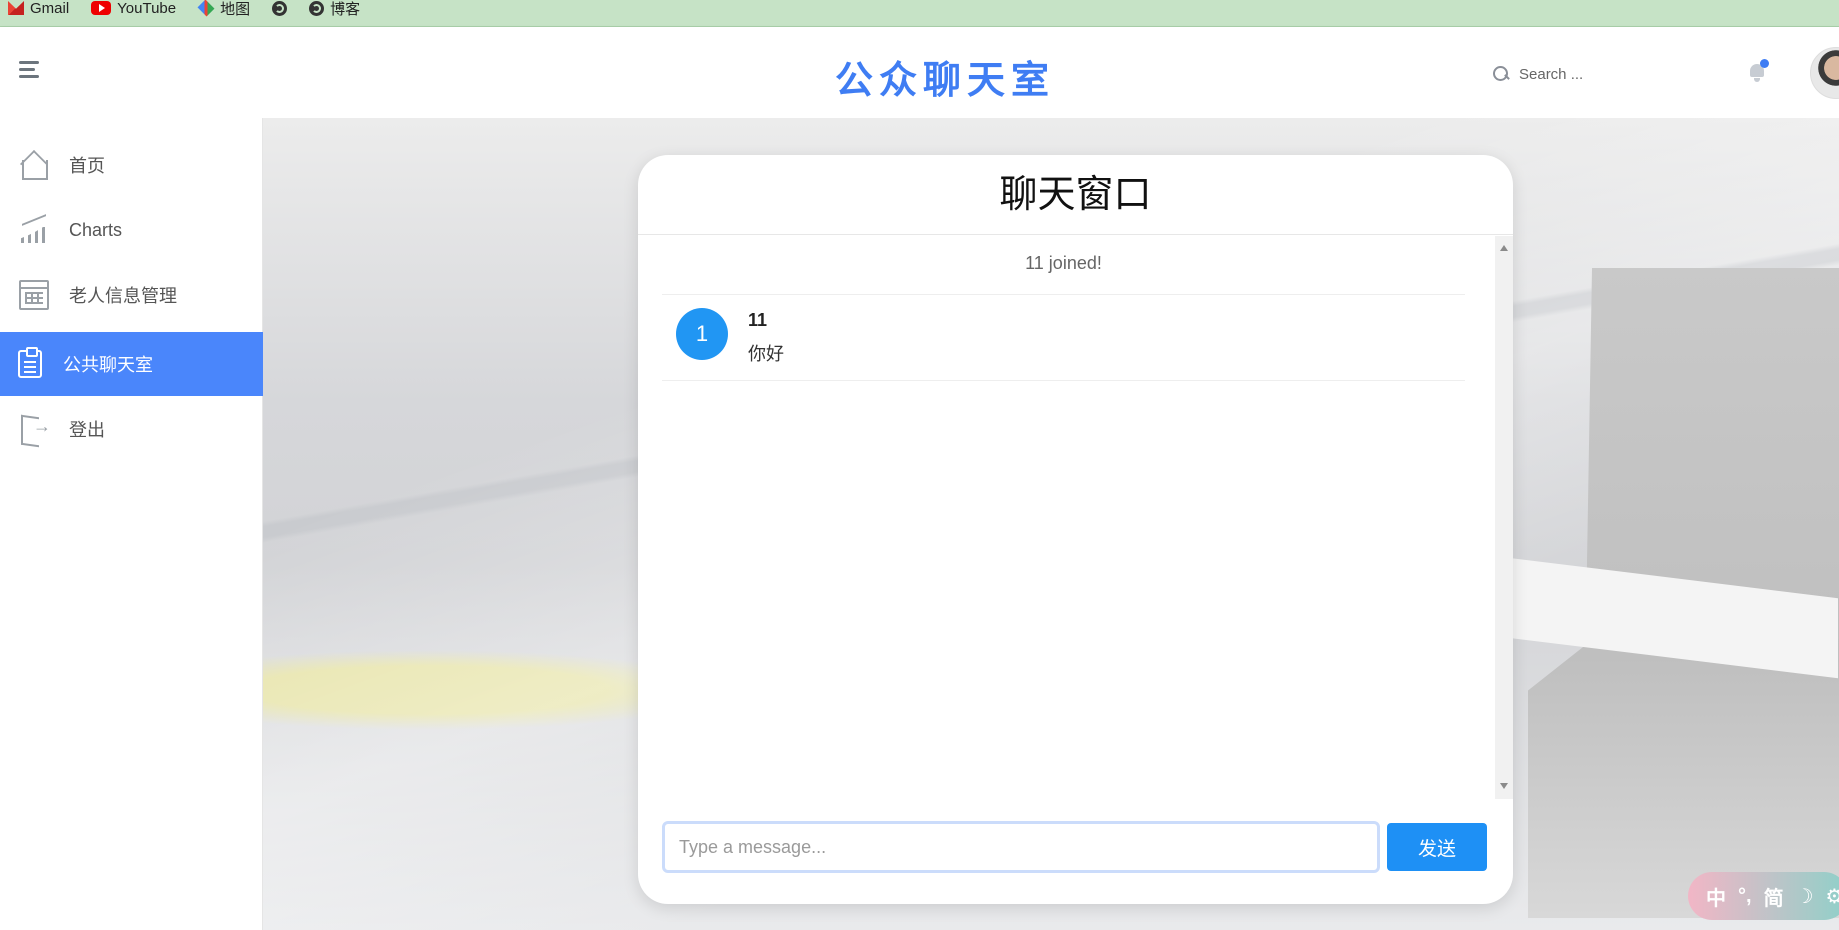 The width and height of the screenshot is (1839, 930). Describe the element at coordinates (1075, 195) in the screenshot. I see `chat-title: 聊天窗口` at that location.